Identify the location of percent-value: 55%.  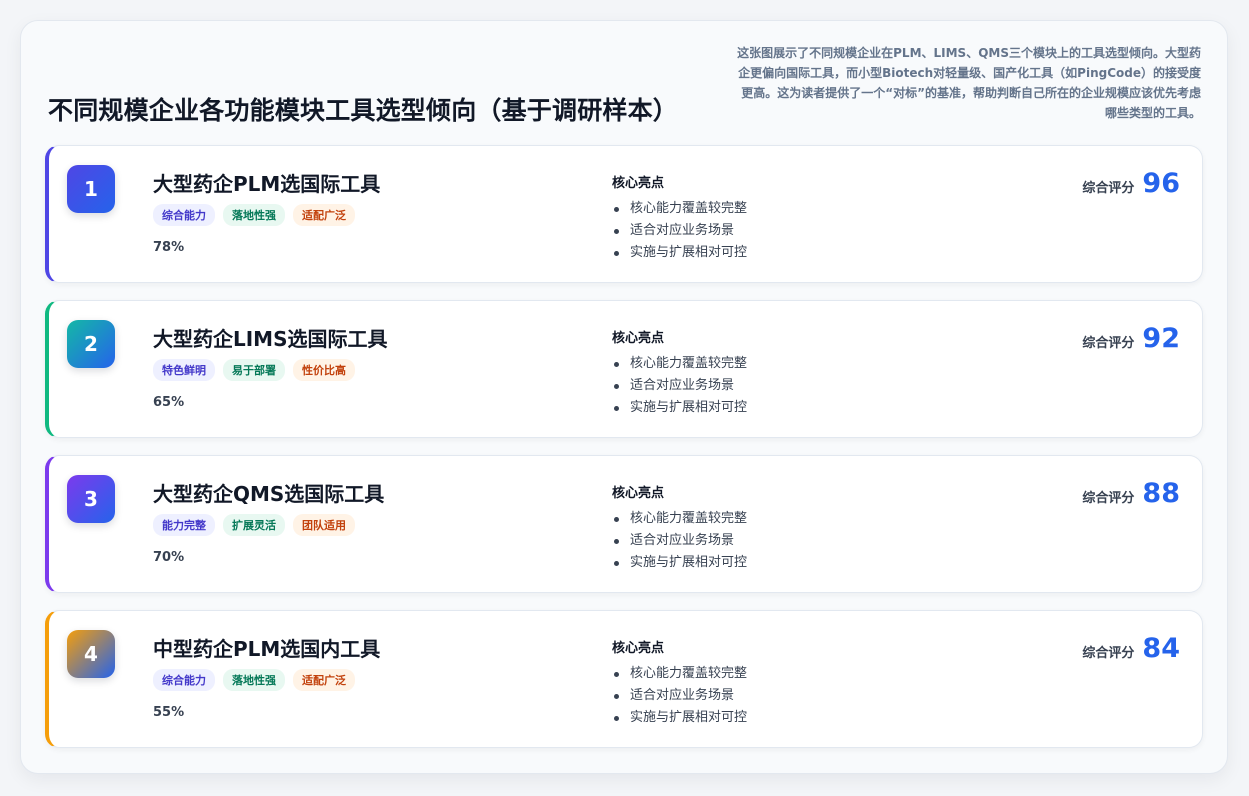
(169, 712).